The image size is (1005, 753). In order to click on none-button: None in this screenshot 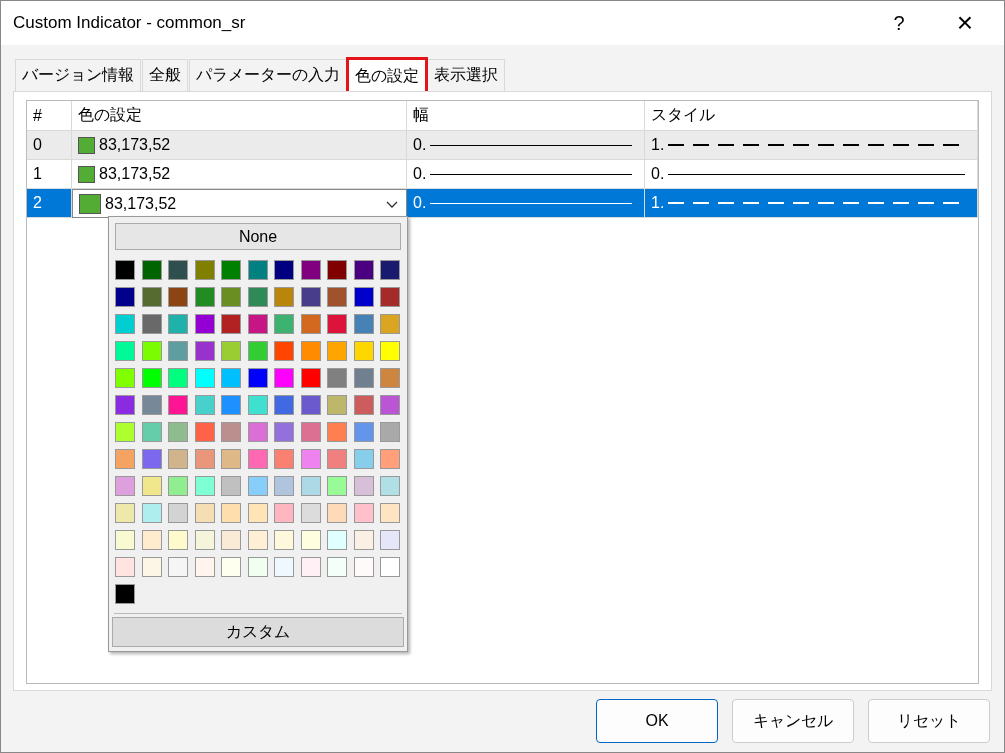, I will do `click(258, 236)`.